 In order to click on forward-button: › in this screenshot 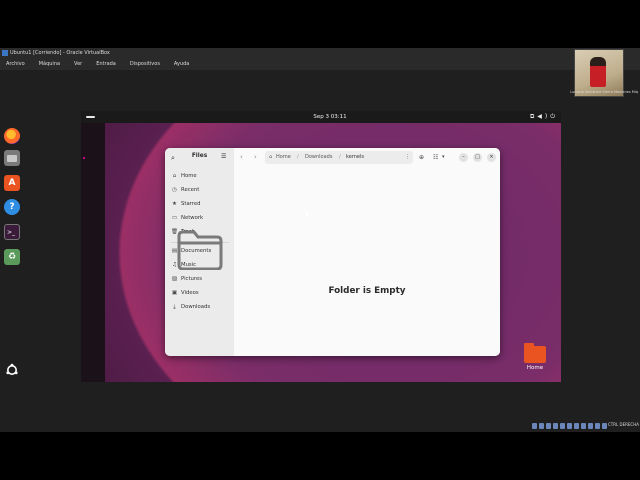, I will do `click(255, 157)`.